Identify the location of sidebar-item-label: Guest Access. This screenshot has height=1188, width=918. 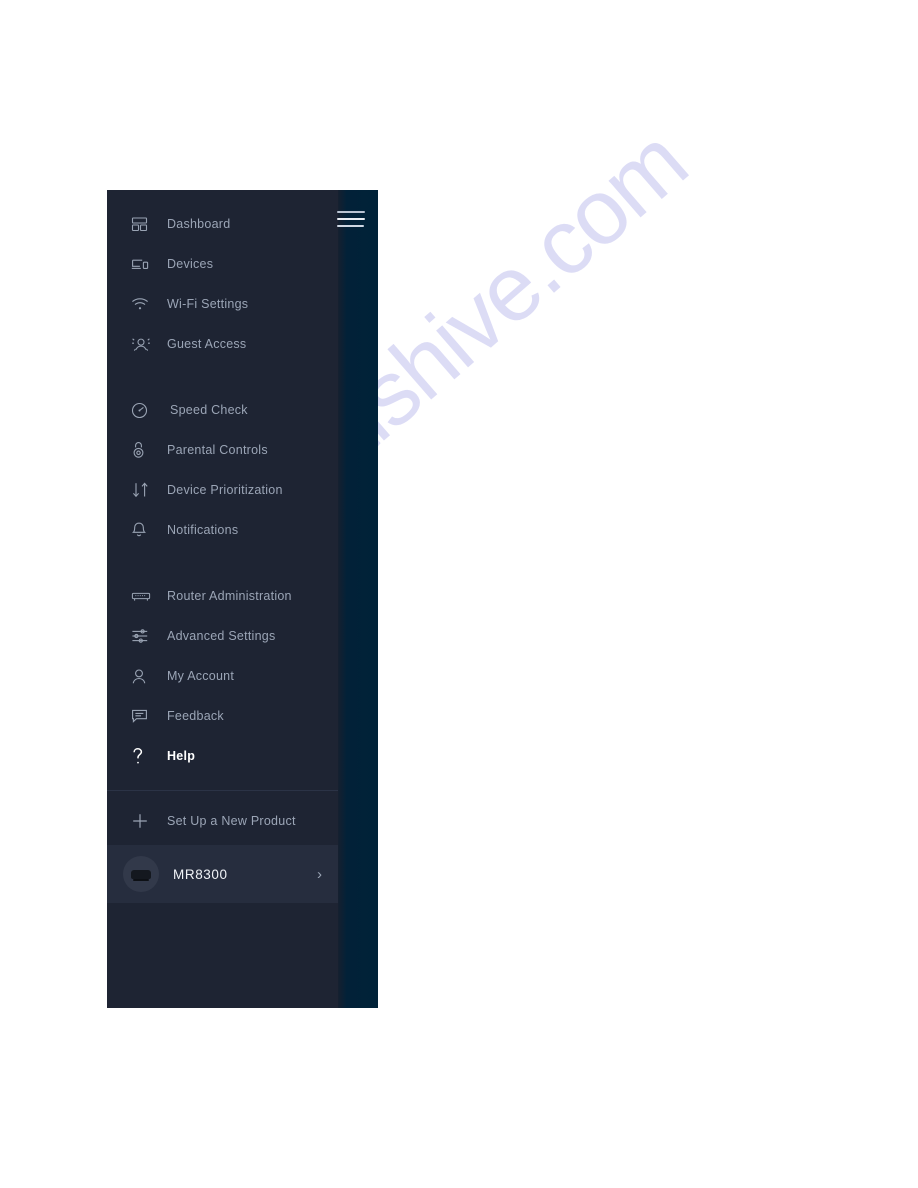
(207, 343).